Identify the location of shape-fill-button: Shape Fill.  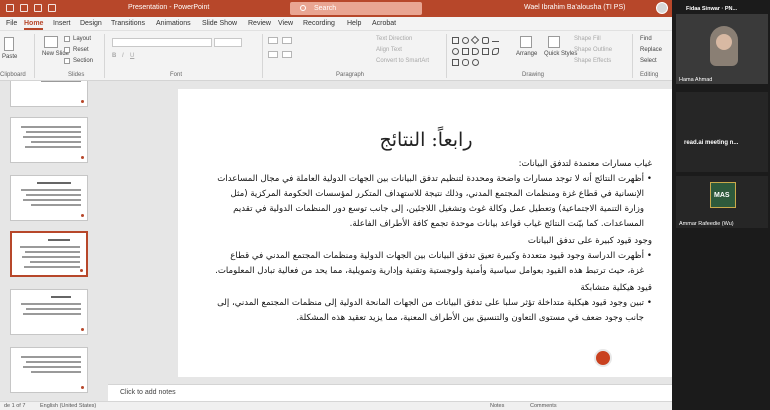
(587, 39).